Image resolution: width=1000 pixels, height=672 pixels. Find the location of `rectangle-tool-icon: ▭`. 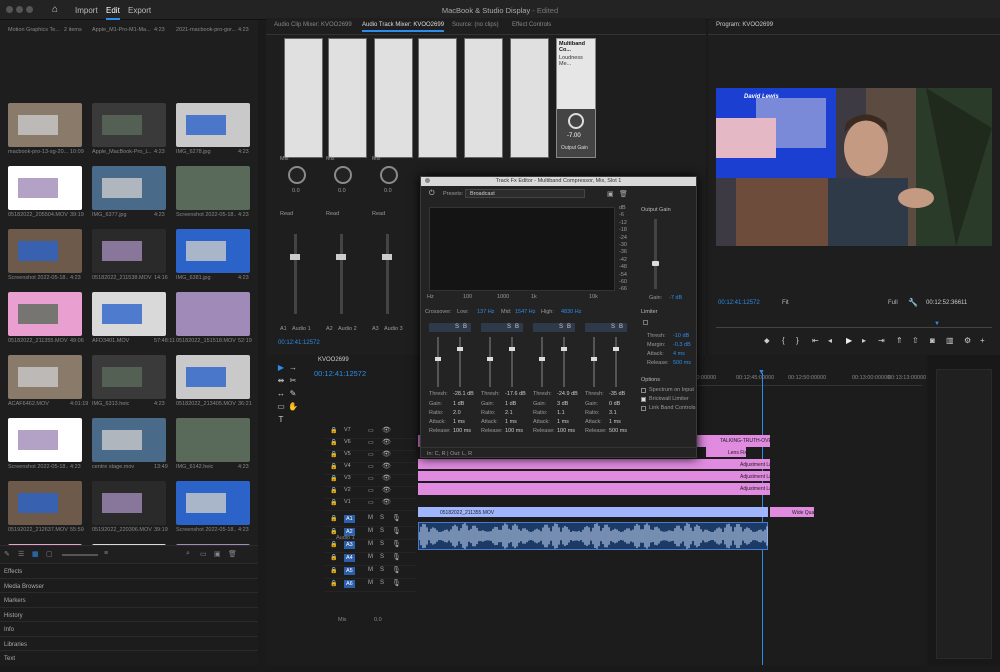

rectangle-tool-icon: ▭ is located at coordinates (281, 407).